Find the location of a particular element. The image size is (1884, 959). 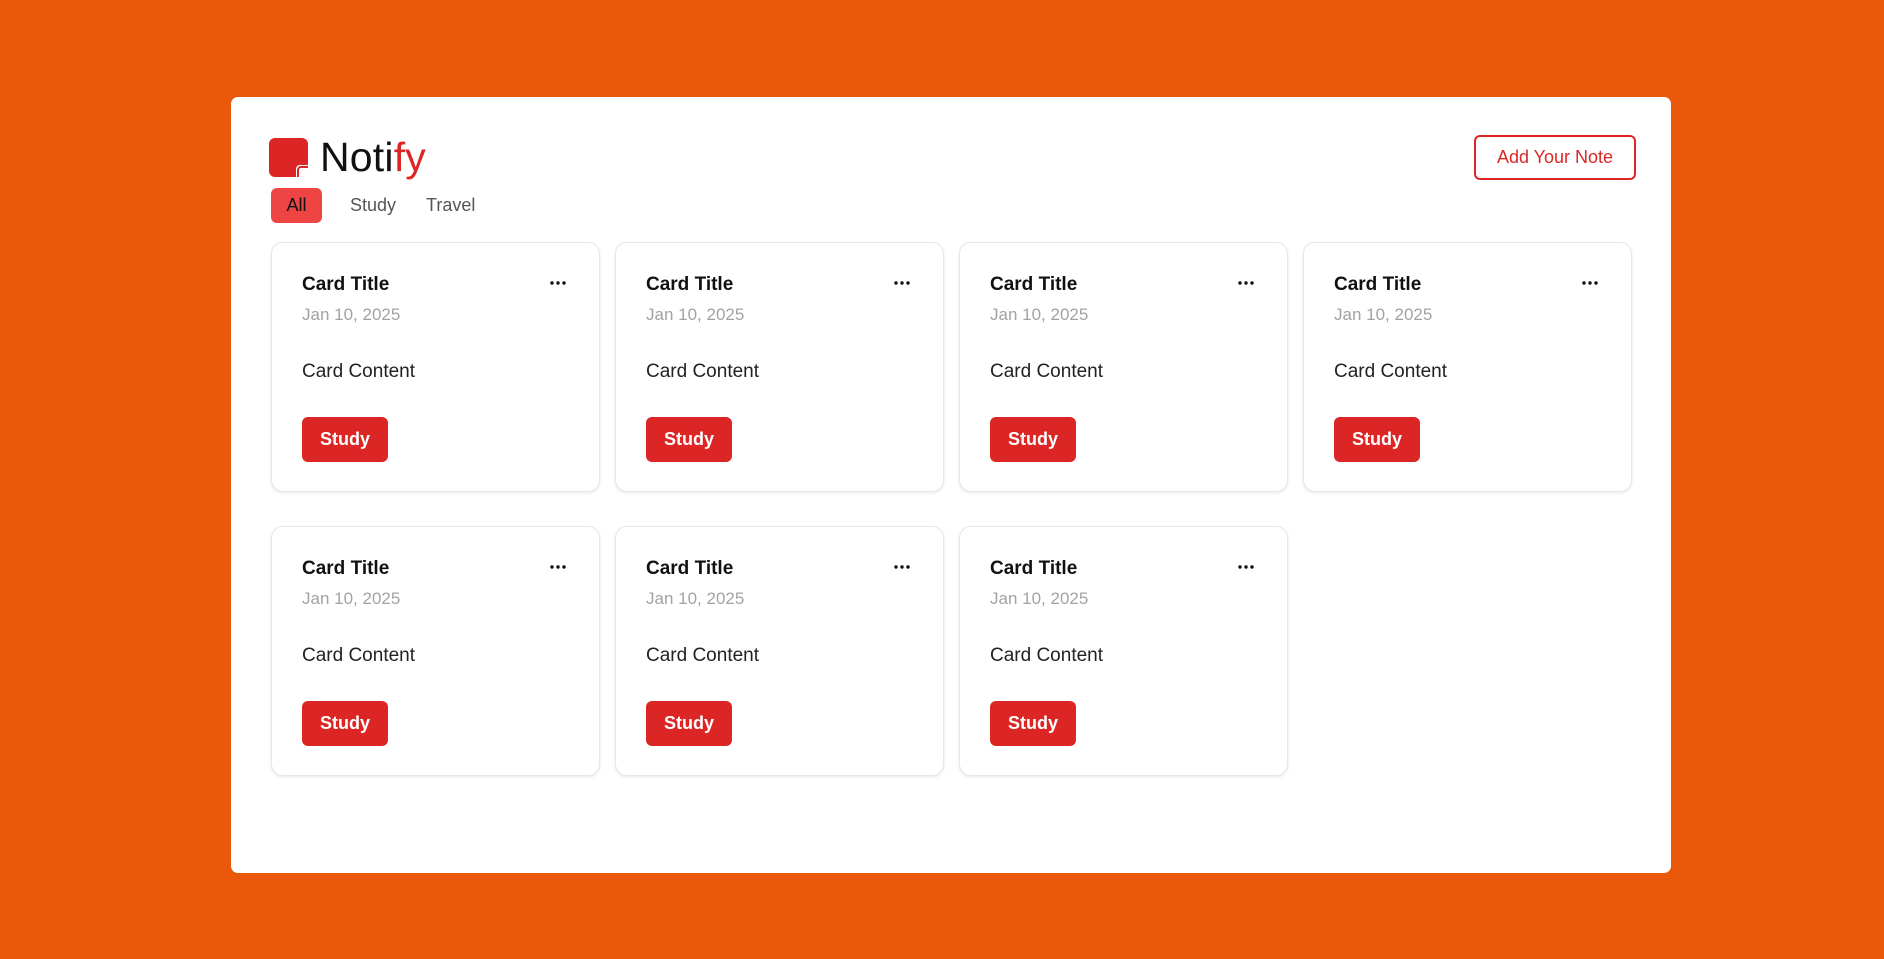

category-tabs: All Study Travel is located at coordinates (381, 205).